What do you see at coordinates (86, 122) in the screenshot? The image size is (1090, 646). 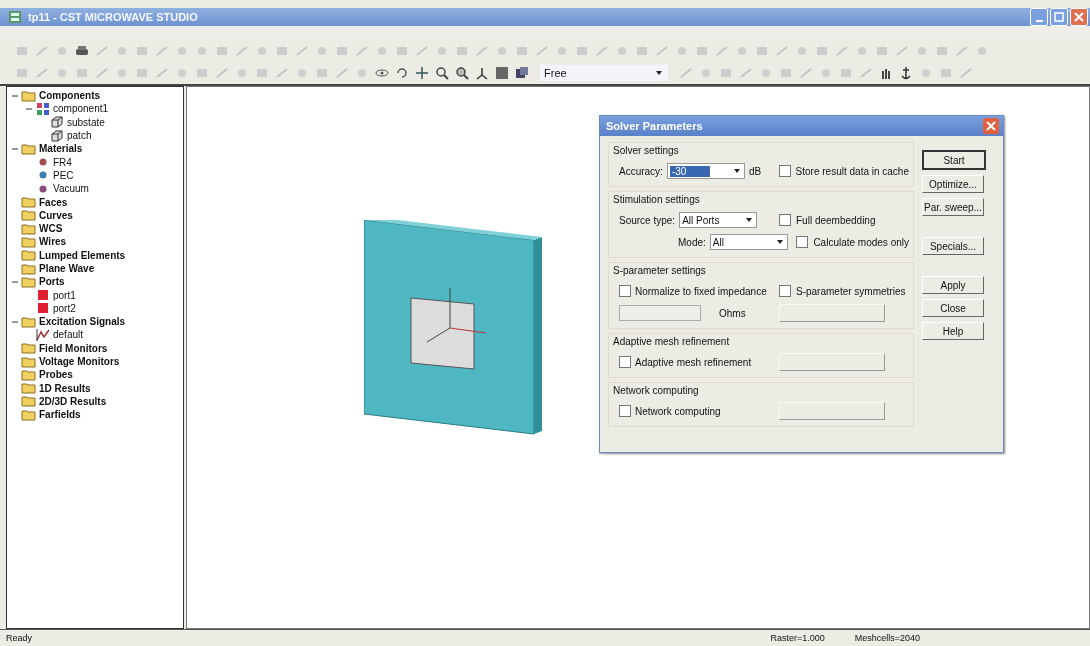 I see `tree-item: substate` at bounding box center [86, 122].